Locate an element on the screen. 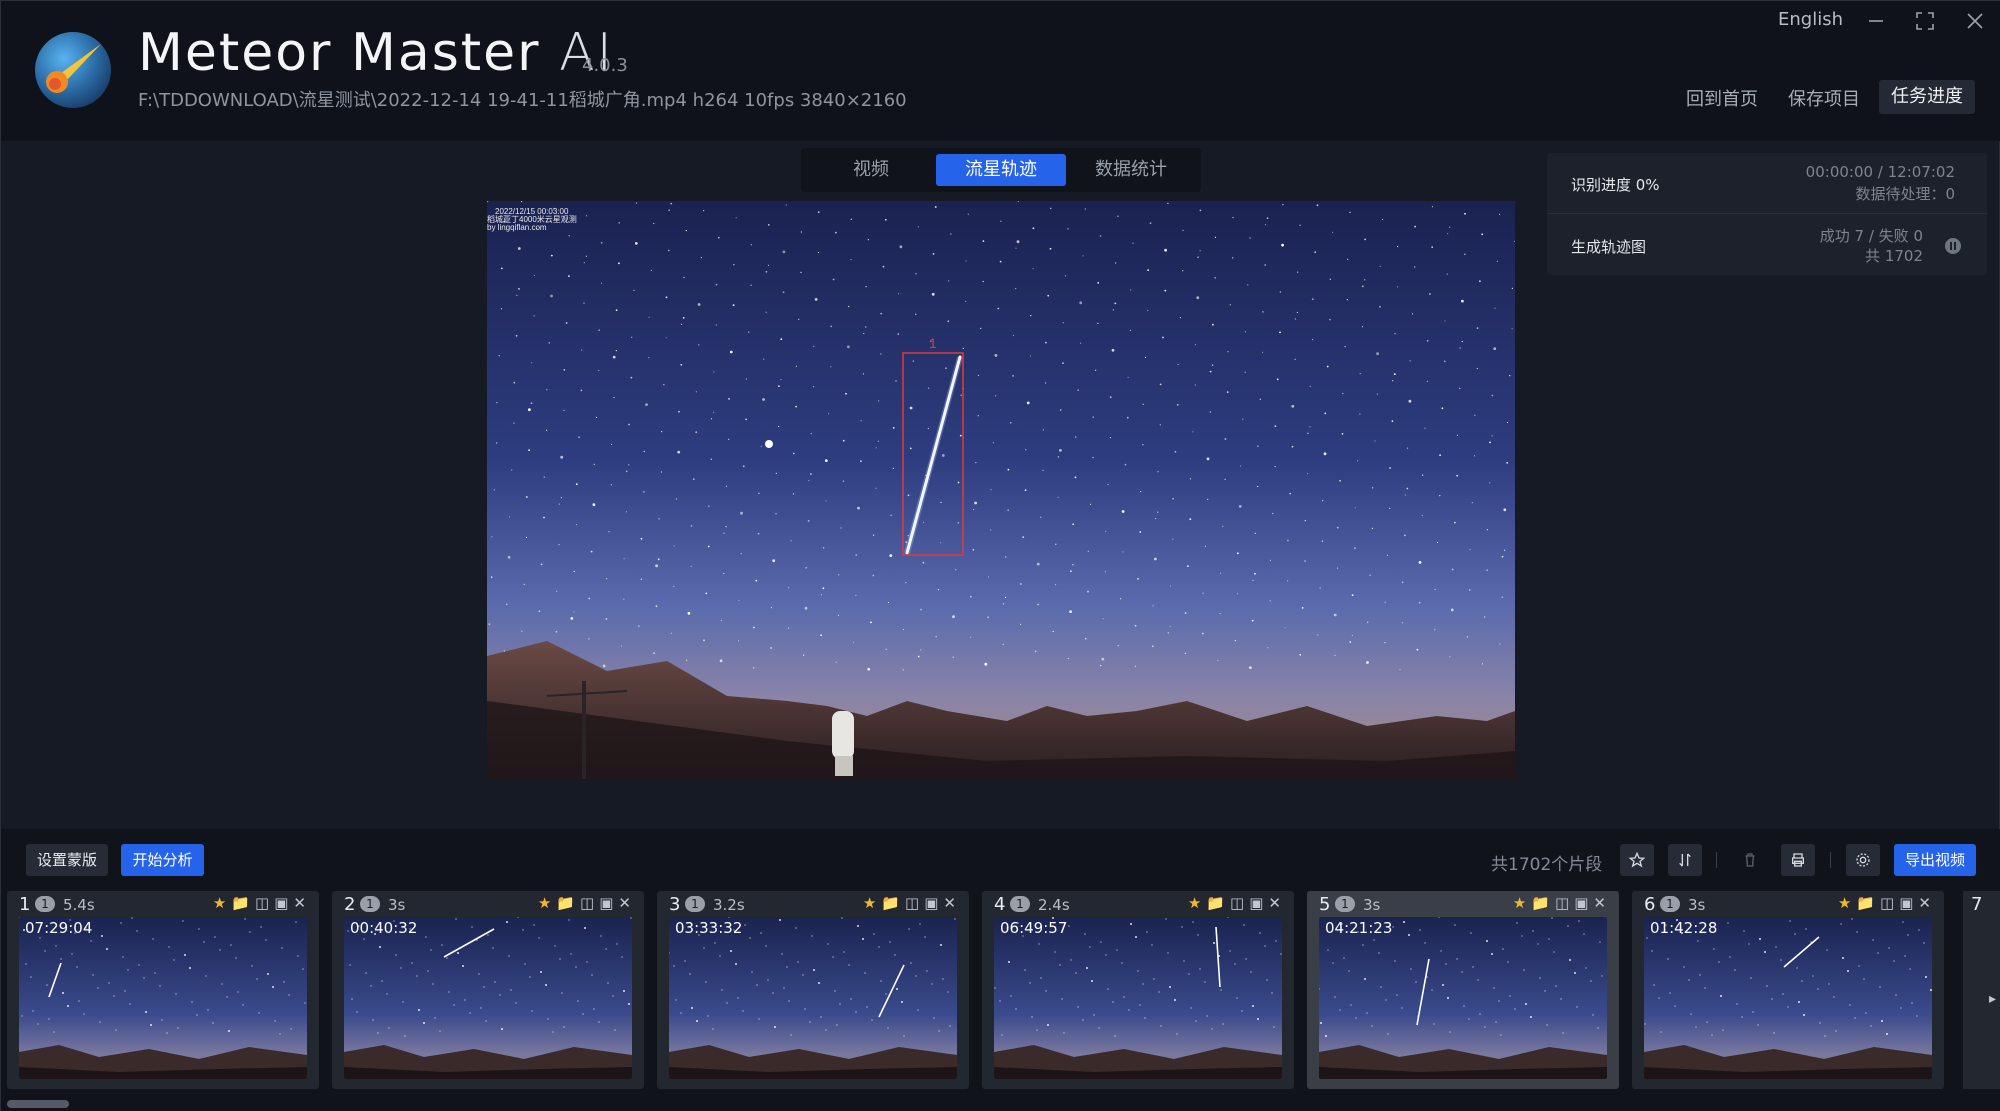 Image resolution: width=2000 pixels, height=1111 pixels. clip-card: 2 1 3s ★📁◫▣✕ 00:40:32 is located at coordinates (488, 990).